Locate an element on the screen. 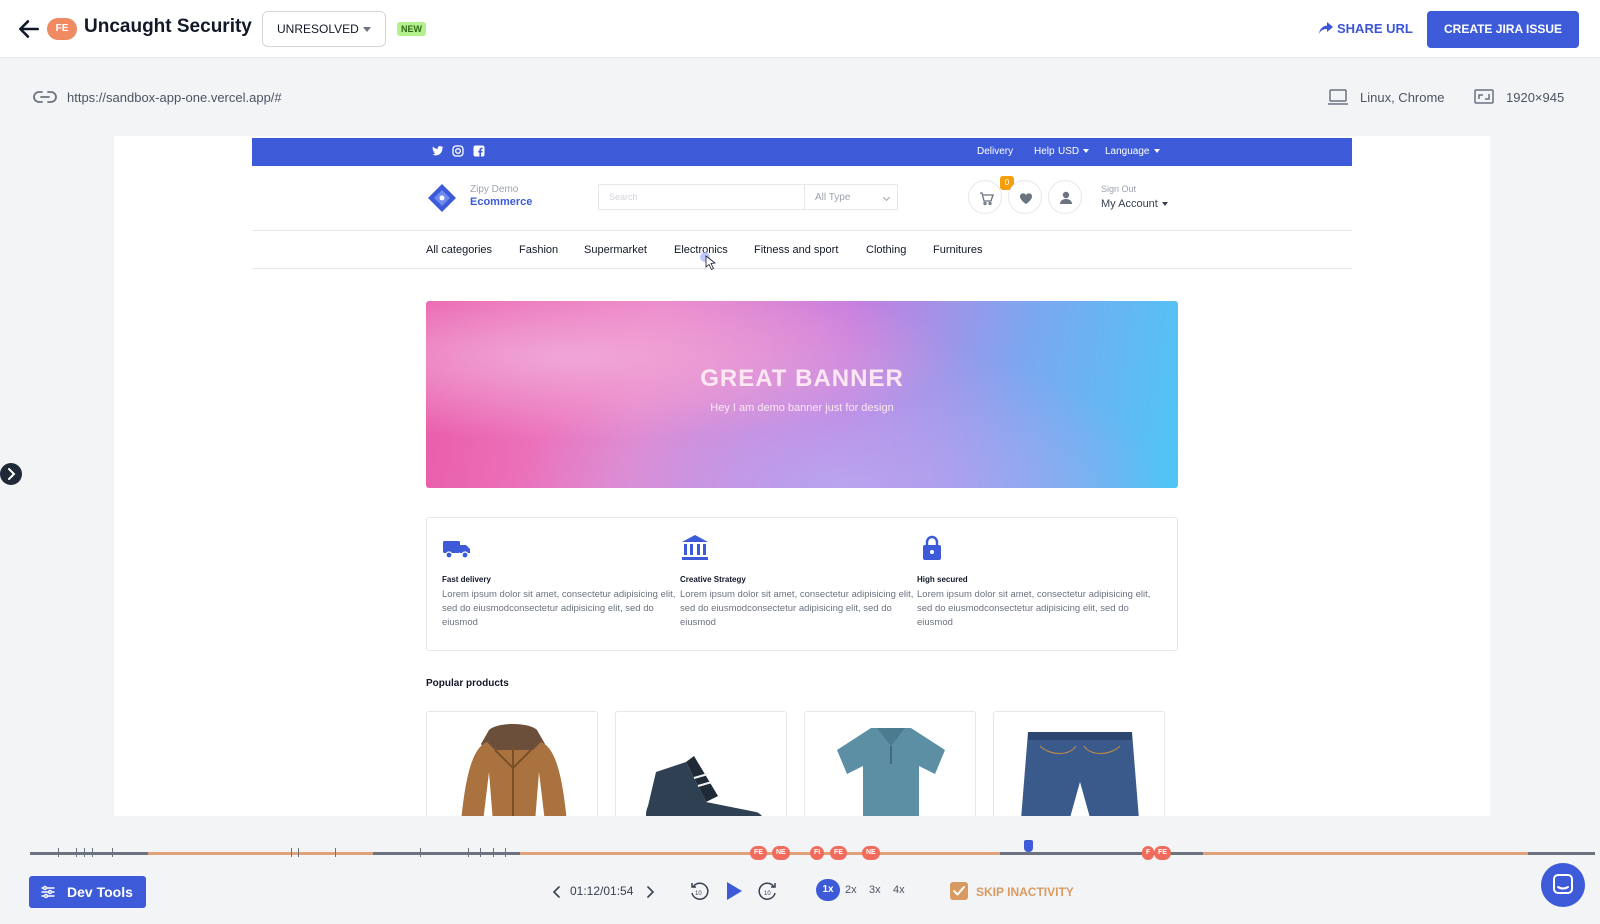 This screenshot has width=1600, height=924. create-jira-issue-button: CREATE JIRA ISSUE is located at coordinates (1503, 29).